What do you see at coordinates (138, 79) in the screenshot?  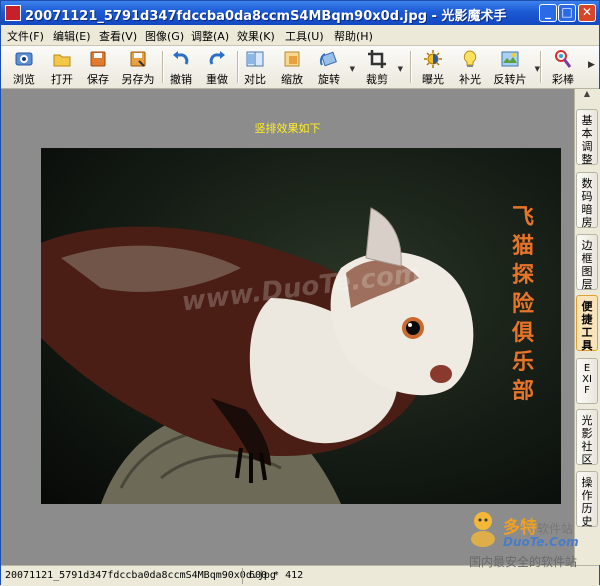 I see `save-as-label: 另存为` at bounding box center [138, 79].